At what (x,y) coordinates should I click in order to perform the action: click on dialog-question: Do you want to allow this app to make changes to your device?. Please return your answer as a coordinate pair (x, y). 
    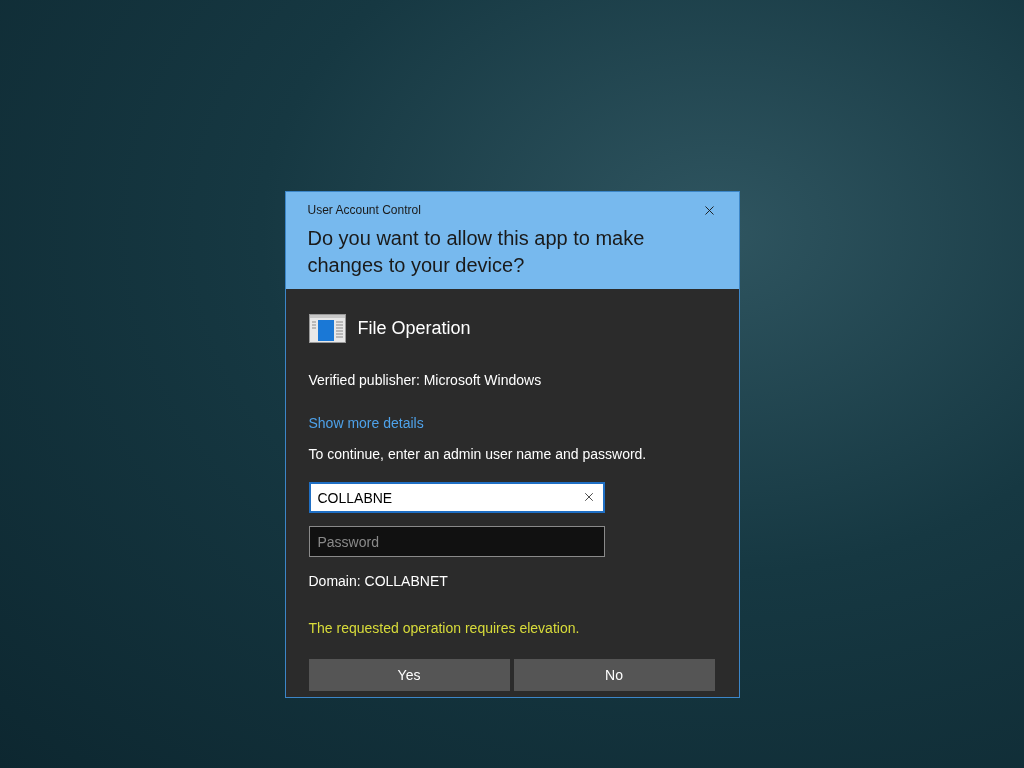
    Looking at the image, I should click on (476, 252).